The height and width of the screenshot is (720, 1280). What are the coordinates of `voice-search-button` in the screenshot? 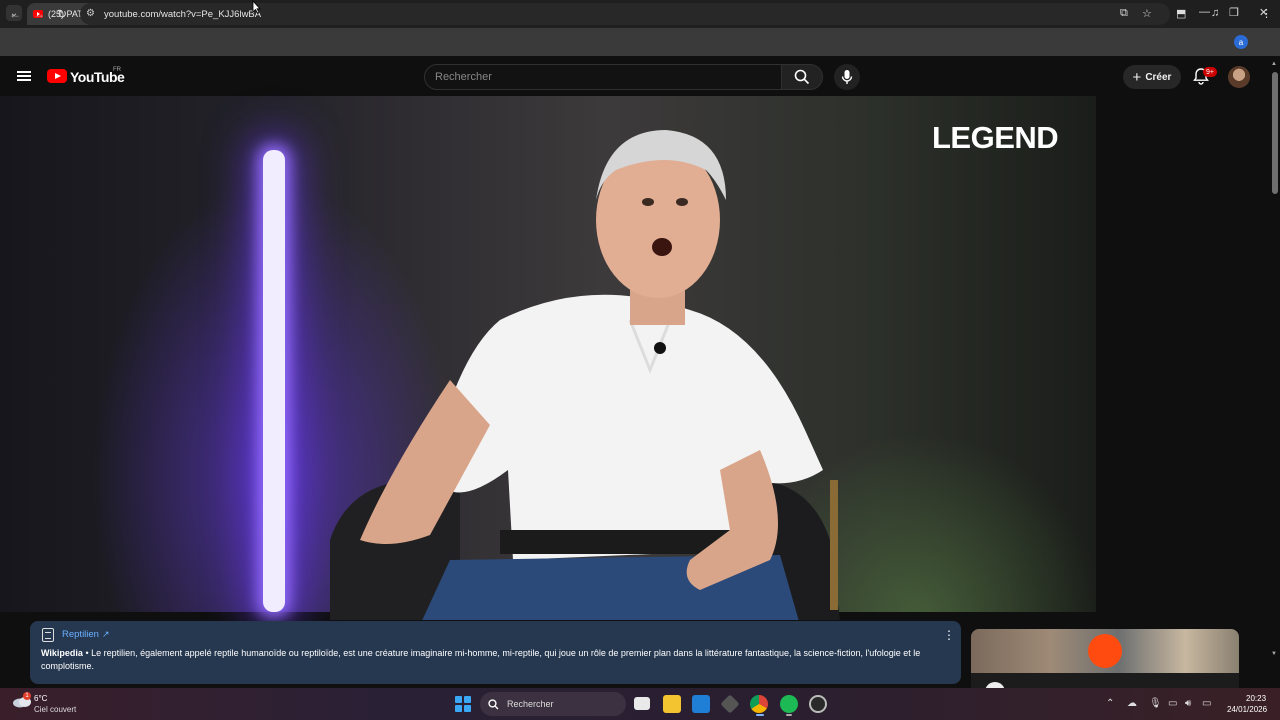 It's located at (847, 77).